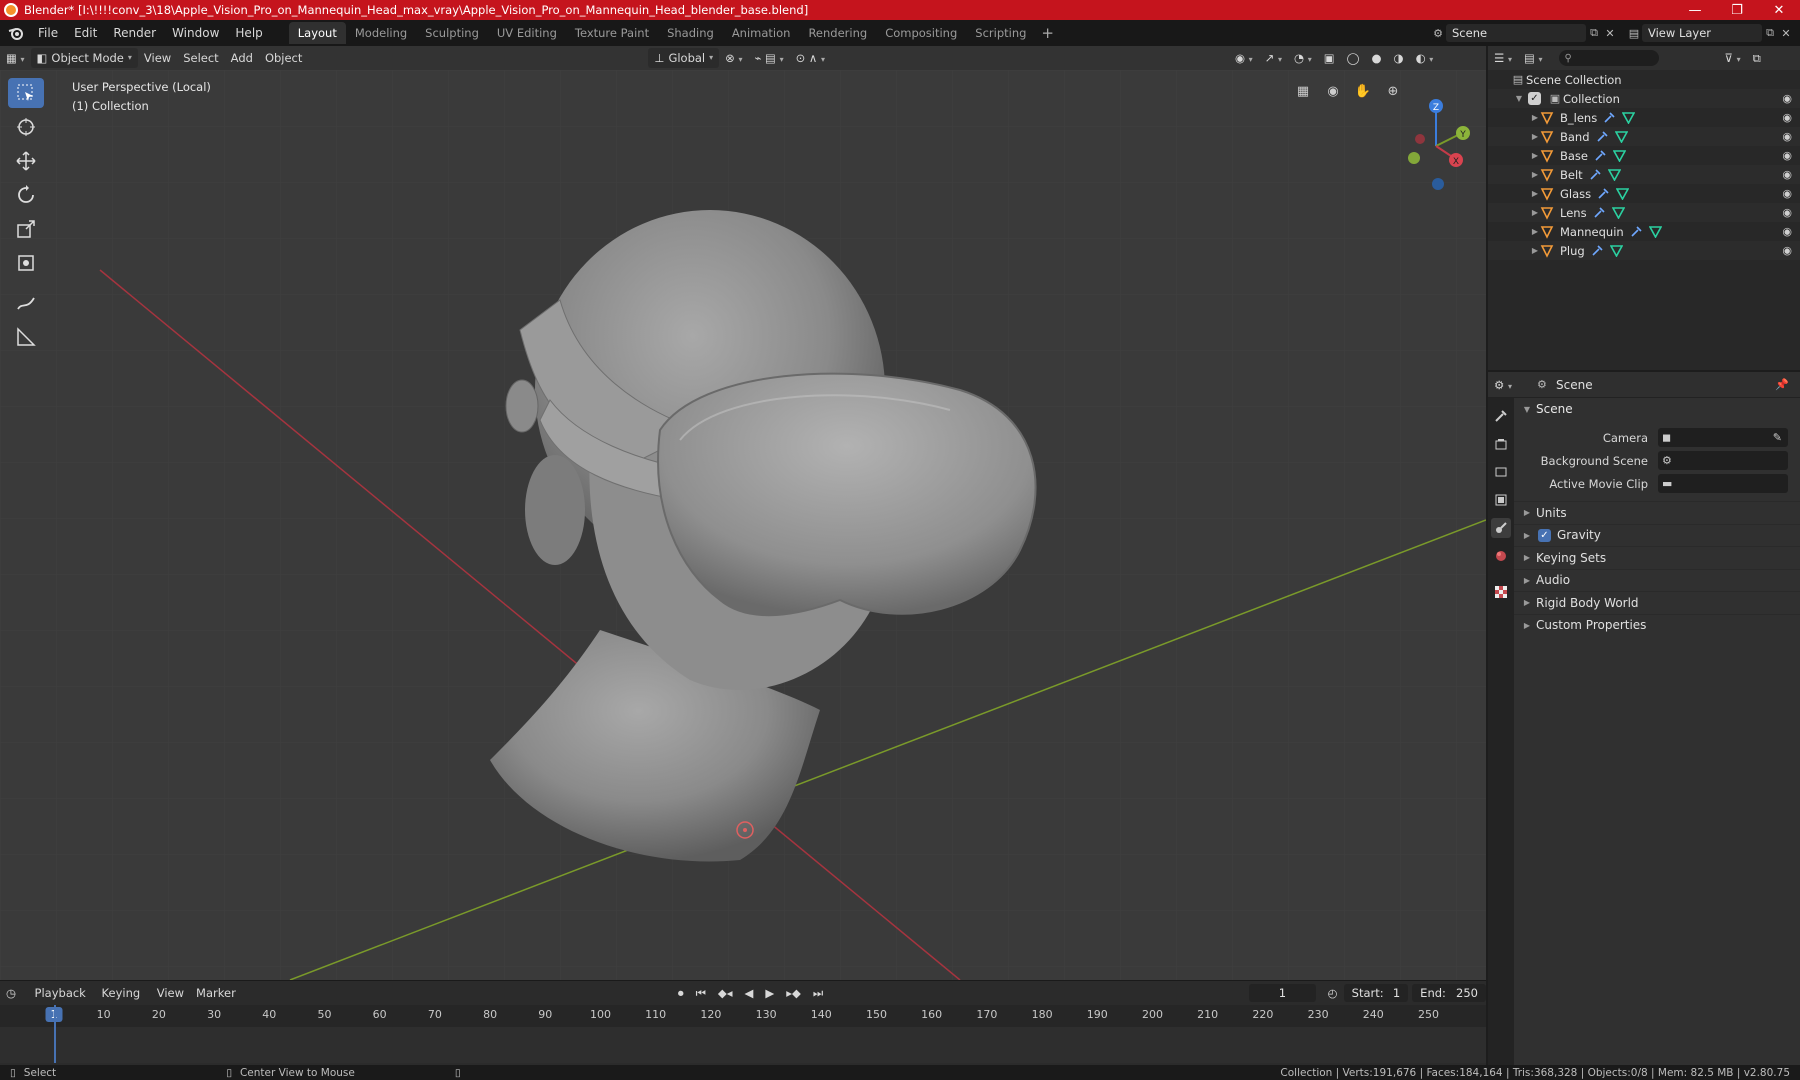  I want to click on overlays-icon: ◔ ▾, so click(1303, 58).